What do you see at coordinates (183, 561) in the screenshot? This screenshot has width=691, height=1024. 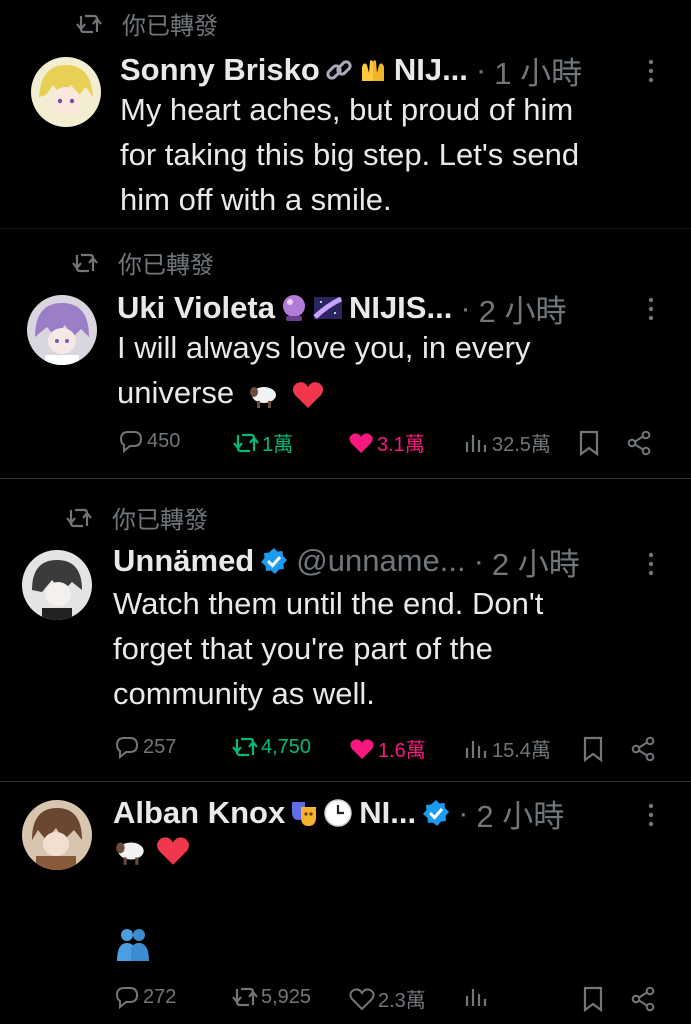 I see `display-name: Unnämed` at bounding box center [183, 561].